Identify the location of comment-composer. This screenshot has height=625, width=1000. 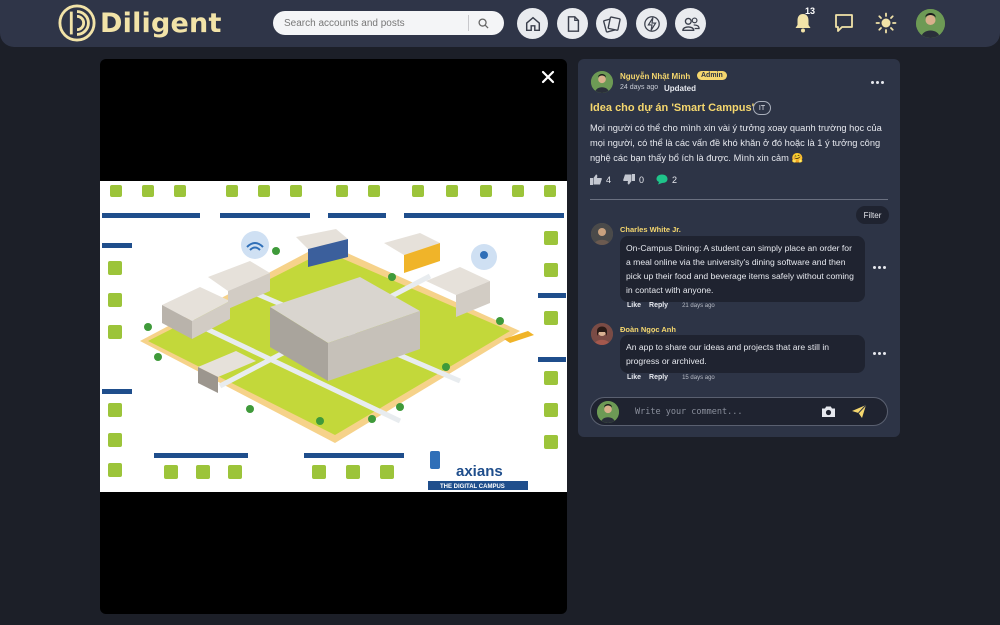
(739, 411).